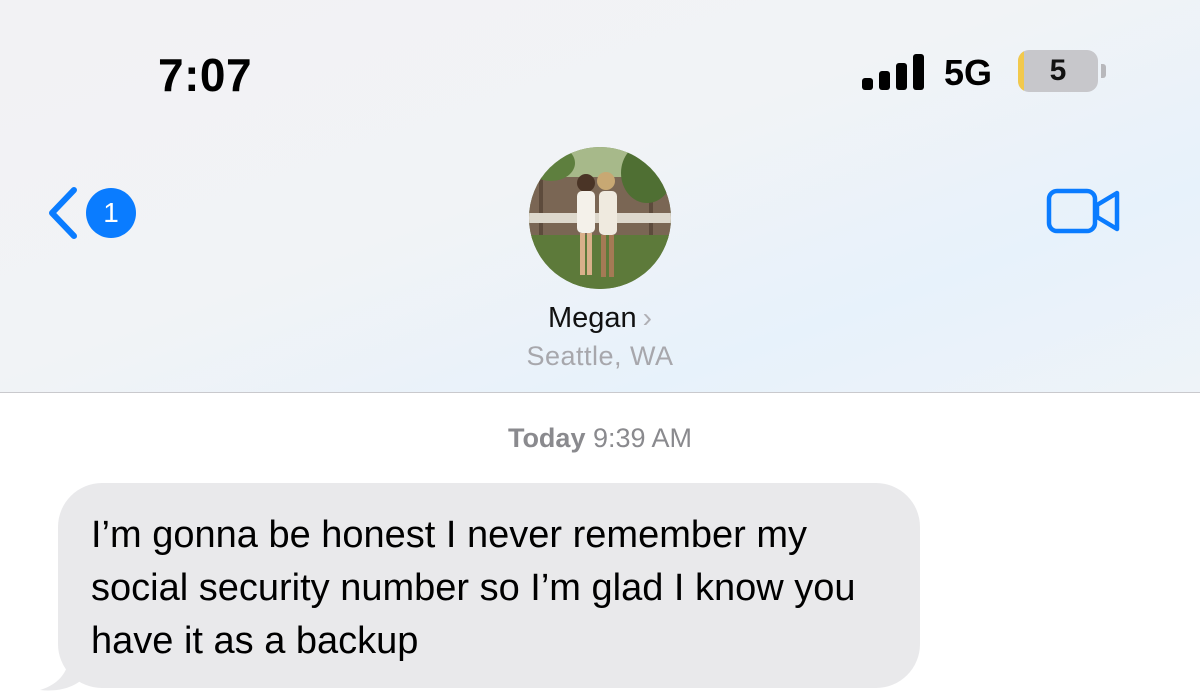 This screenshot has height=700, width=1200. Describe the element at coordinates (894, 72) in the screenshot. I see `cellular-signal-icon` at that location.